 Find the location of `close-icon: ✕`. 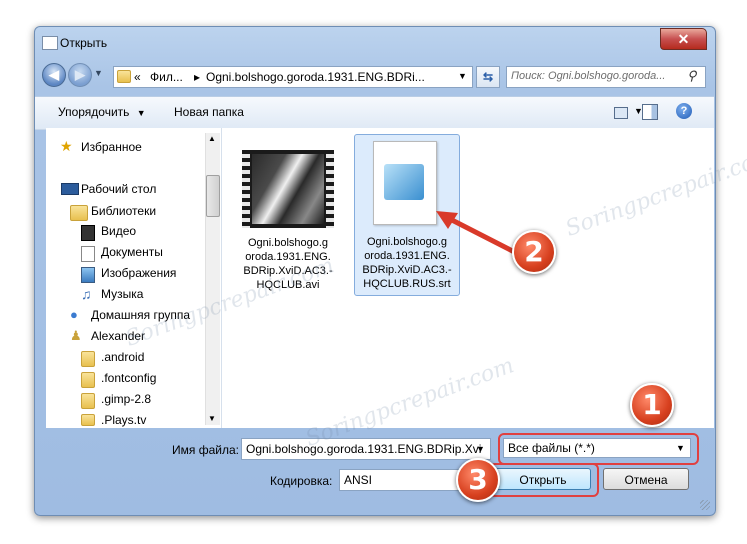

close-icon: ✕ is located at coordinates (683, 39).